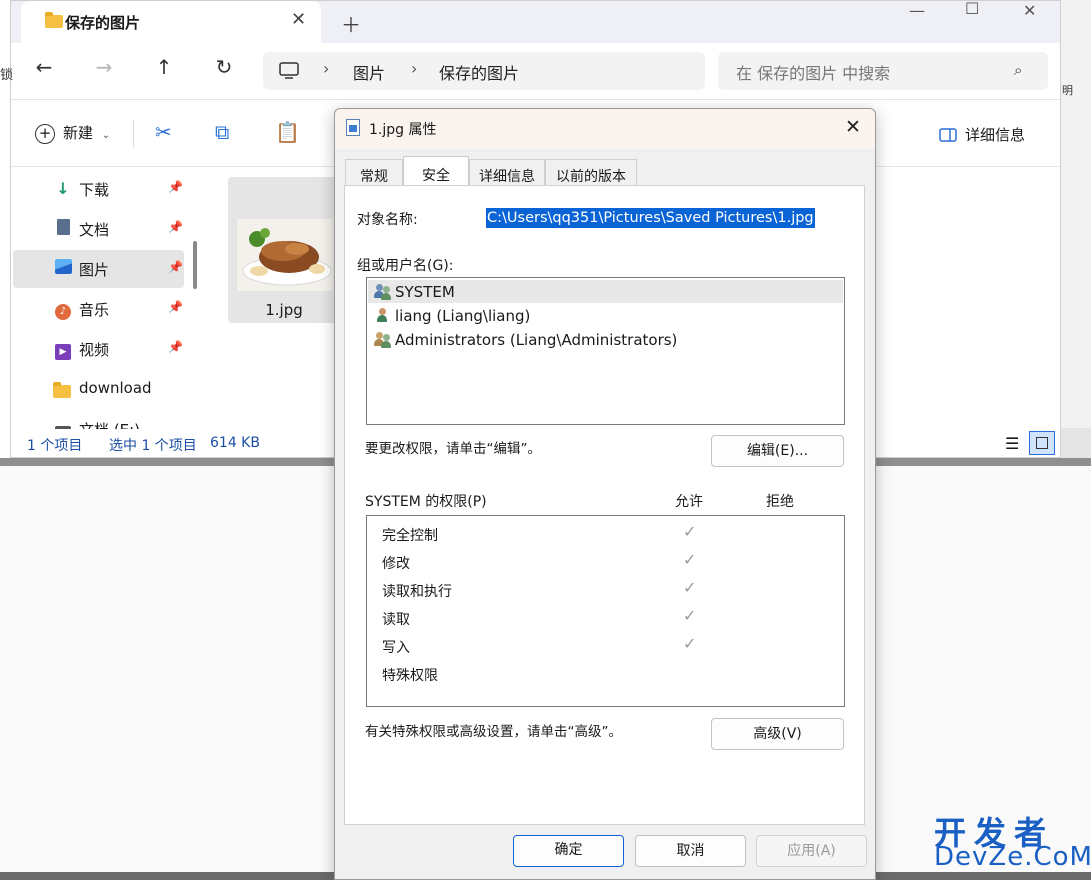 The height and width of the screenshot is (880, 1091). What do you see at coordinates (103, 23) in the screenshot?
I see `tab-title: 保存的图片` at bounding box center [103, 23].